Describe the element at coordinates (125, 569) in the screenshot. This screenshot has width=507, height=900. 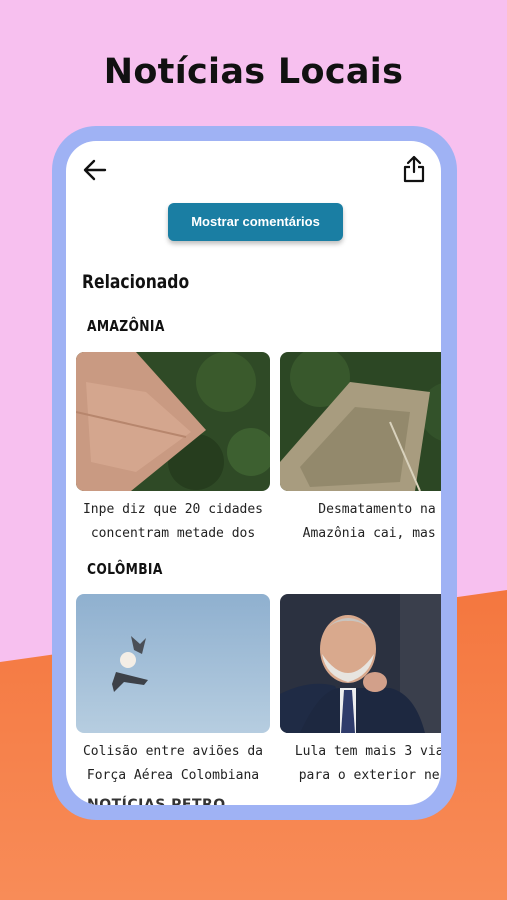
I see `section-label-colombia: COLÔMBIA` at that location.